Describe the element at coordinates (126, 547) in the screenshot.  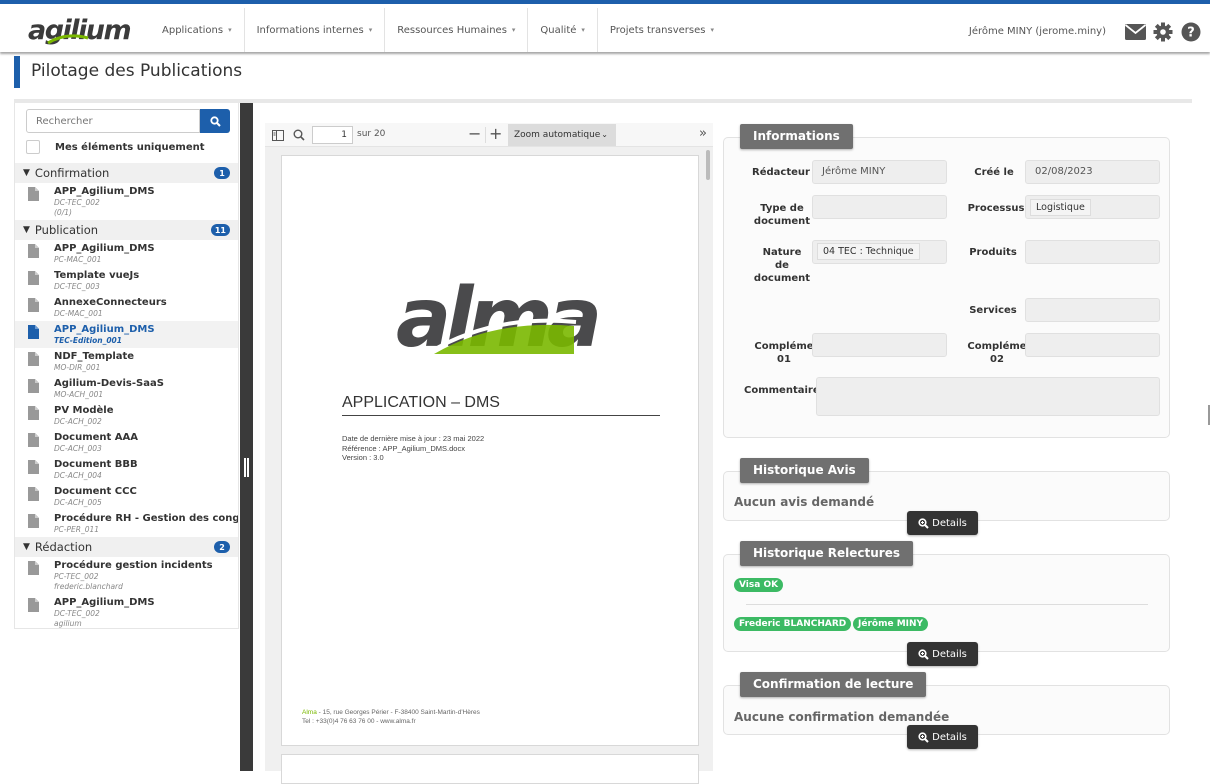
I see `group-redaction: ▼ Rédaction 2` at that location.